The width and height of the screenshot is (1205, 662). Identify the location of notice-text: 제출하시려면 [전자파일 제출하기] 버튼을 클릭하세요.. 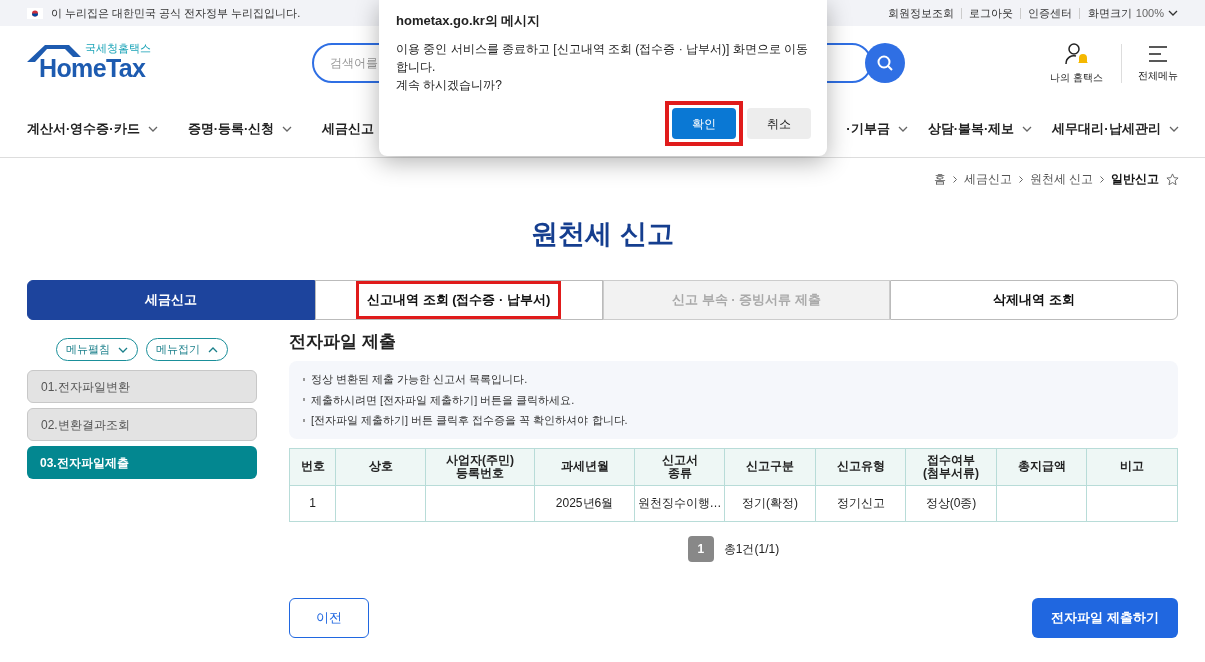
(443, 400).